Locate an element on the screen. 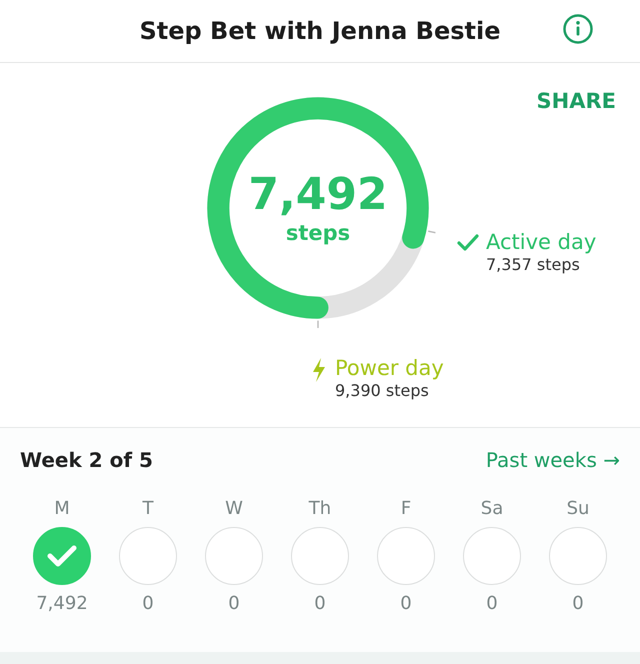 The height and width of the screenshot is (664, 640). day-steps: 7,492 is located at coordinates (62, 603).